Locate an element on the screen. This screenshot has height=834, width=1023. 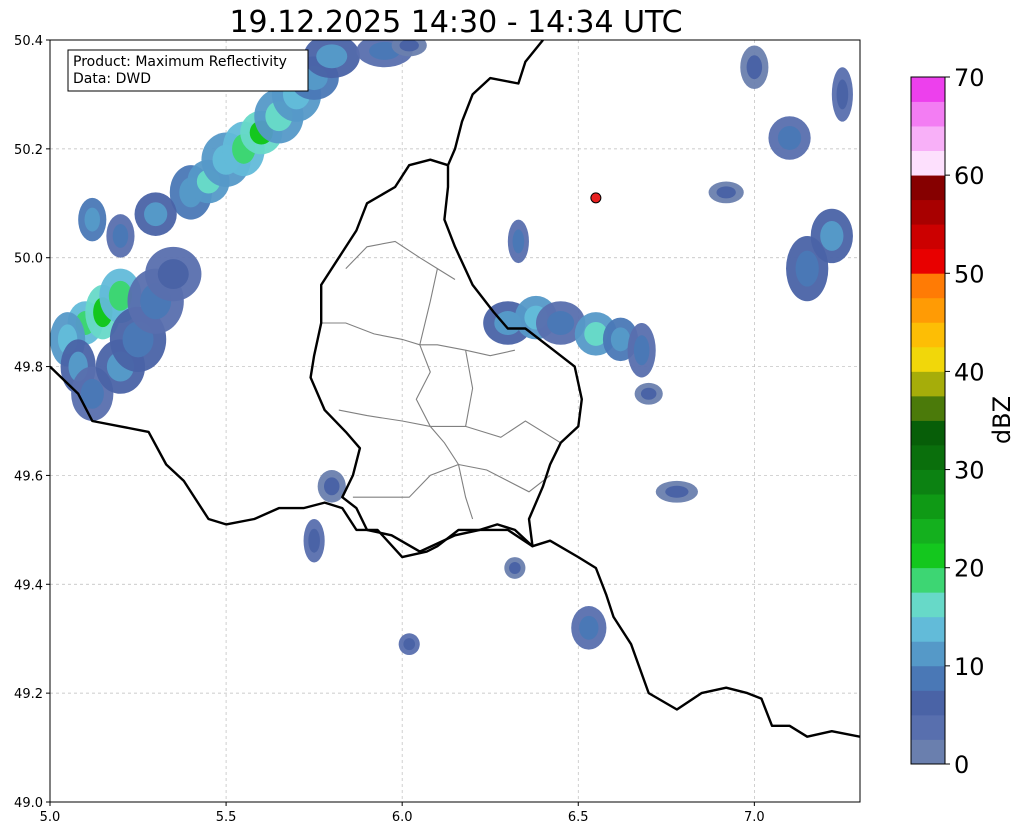
lon-tick-label: 6.5 is located at coordinates (578, 817).